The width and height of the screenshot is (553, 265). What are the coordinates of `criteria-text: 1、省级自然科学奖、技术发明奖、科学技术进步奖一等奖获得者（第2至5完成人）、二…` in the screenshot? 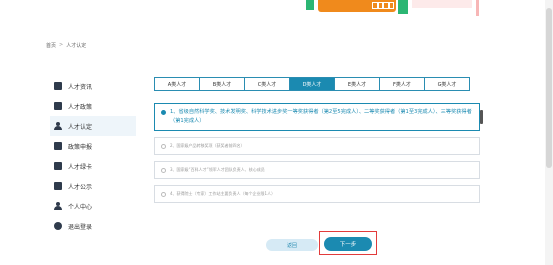 It's located at (321, 116).